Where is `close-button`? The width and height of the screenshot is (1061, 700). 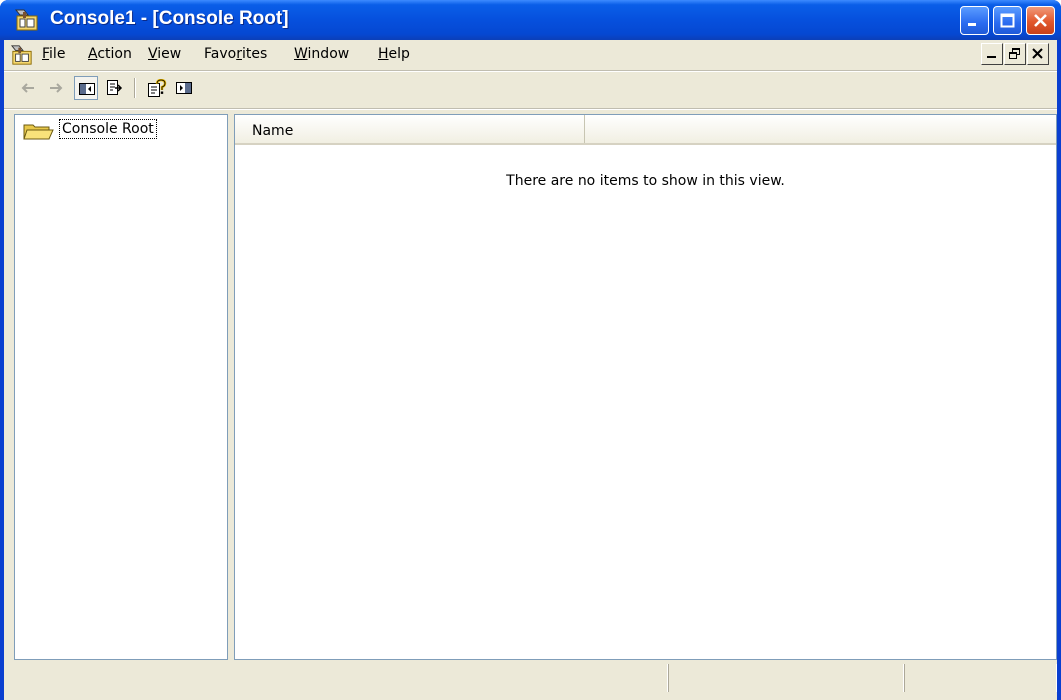 close-button is located at coordinates (1040, 20).